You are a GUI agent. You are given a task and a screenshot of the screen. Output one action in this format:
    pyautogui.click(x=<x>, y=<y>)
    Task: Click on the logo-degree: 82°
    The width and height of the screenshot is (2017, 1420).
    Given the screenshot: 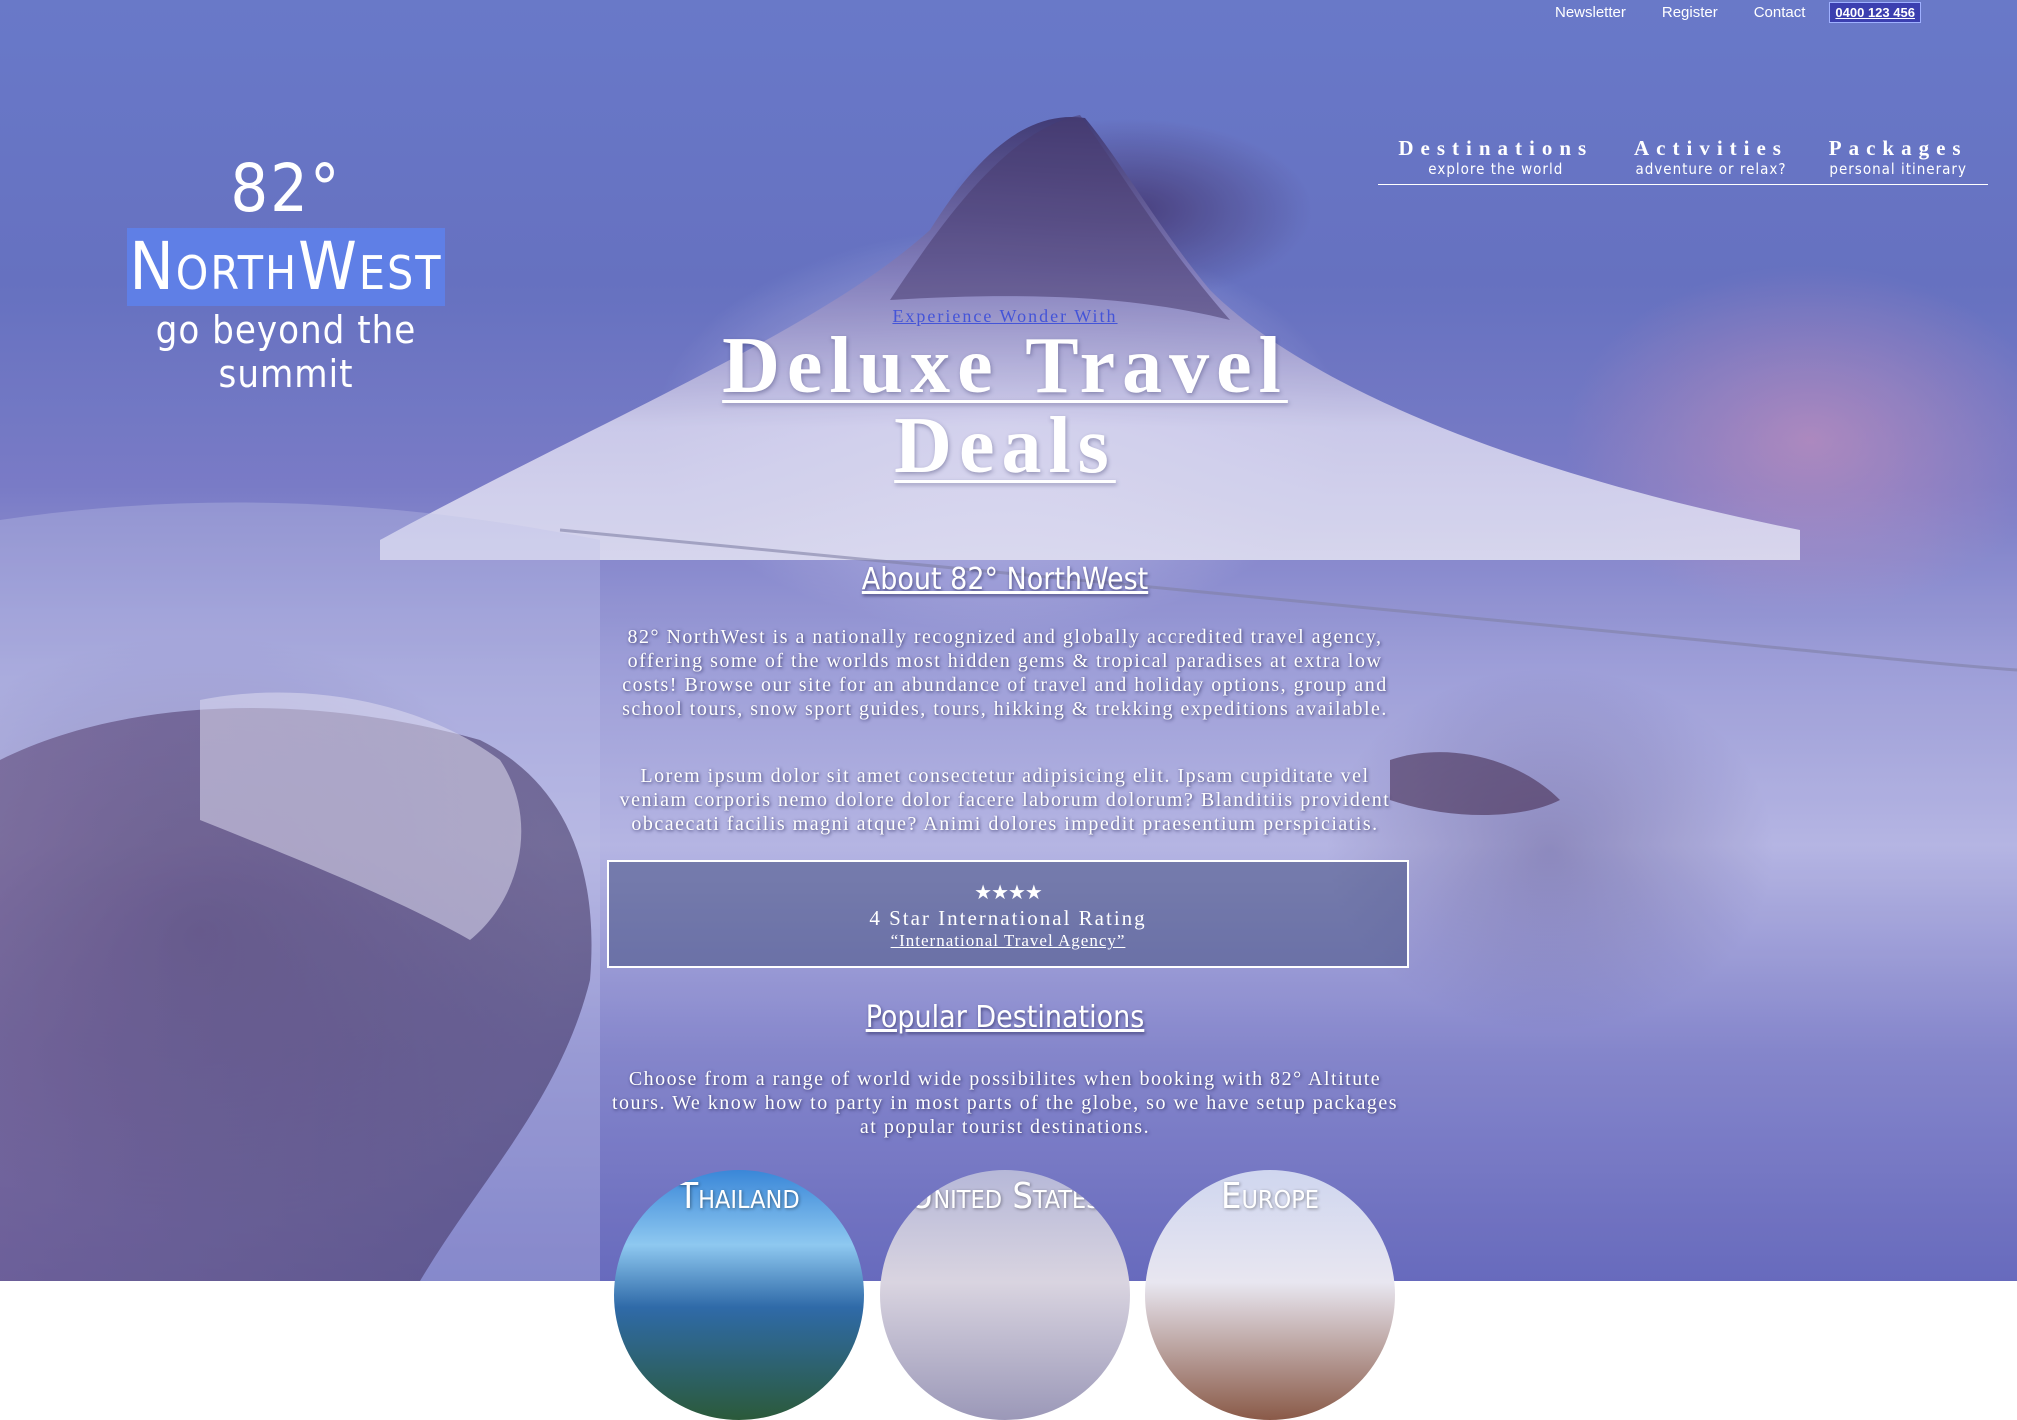 What is the action you would take?
    pyautogui.click(x=286, y=188)
    